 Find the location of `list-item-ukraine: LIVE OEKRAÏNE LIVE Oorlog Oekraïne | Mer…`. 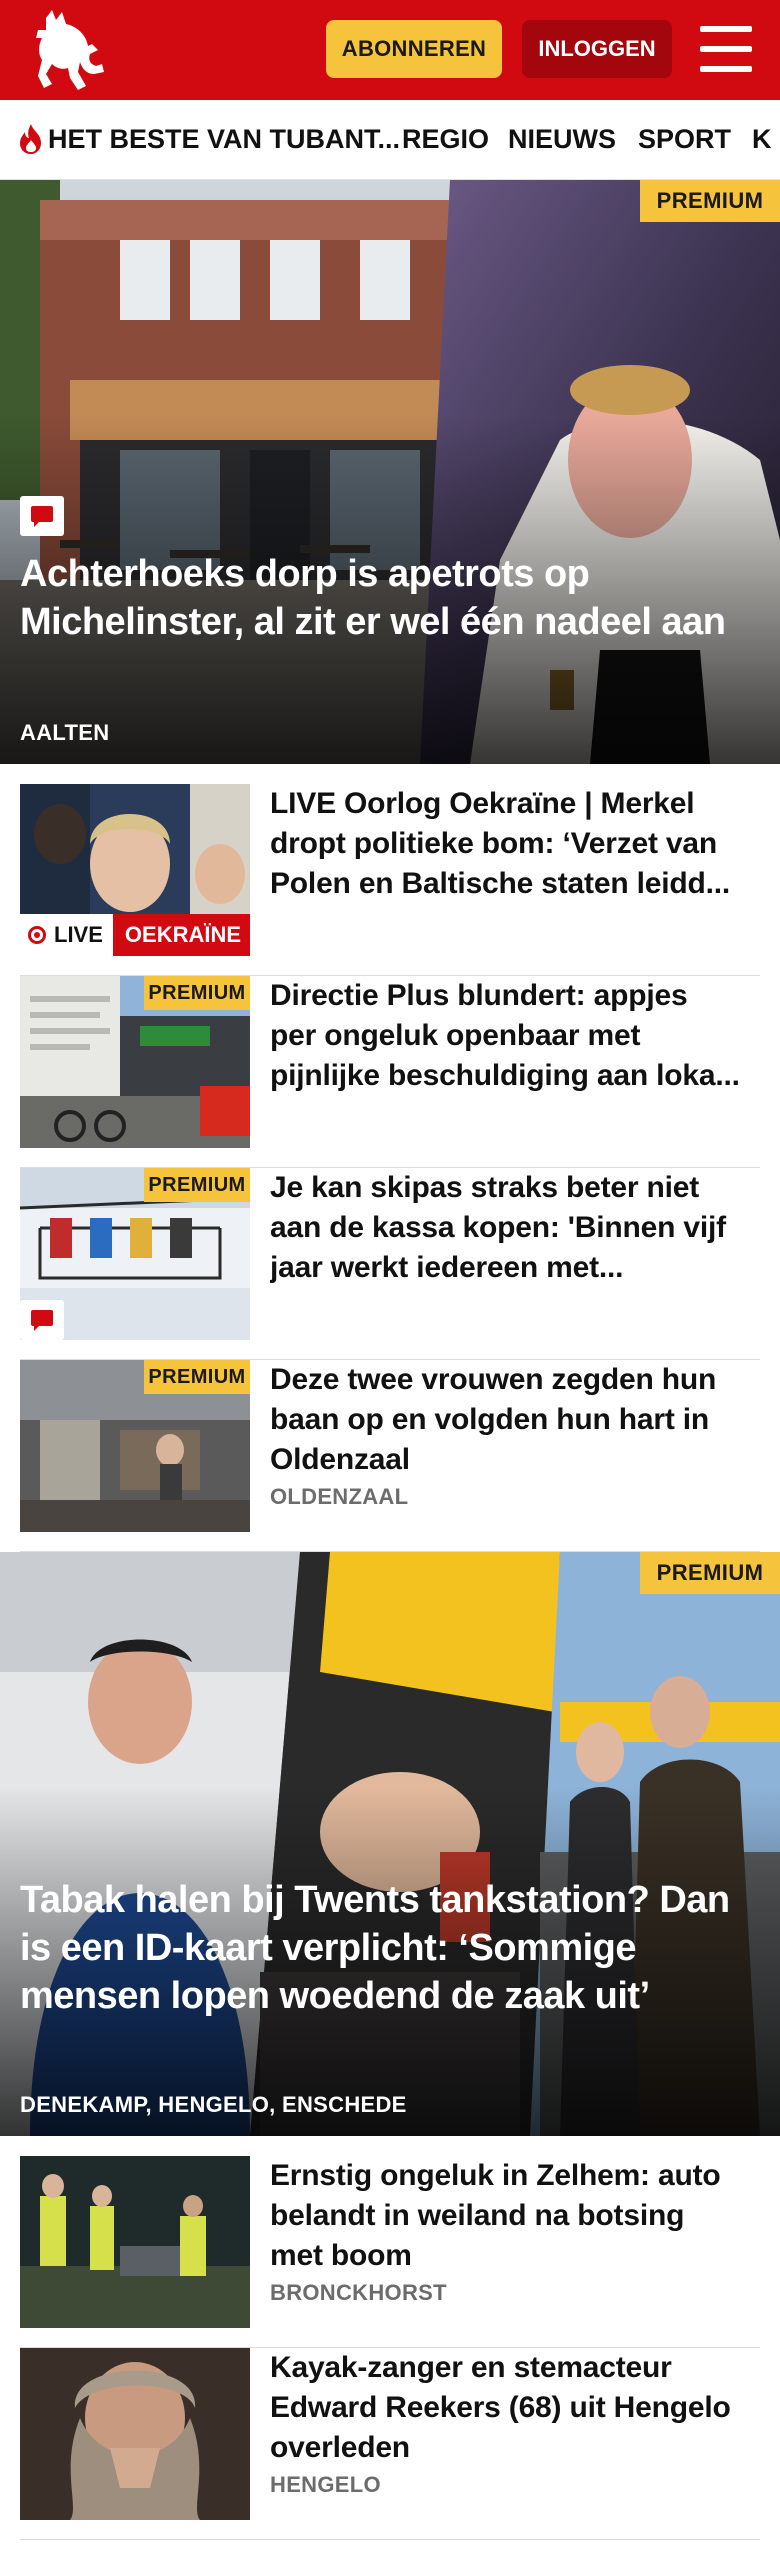

list-item-ukraine: LIVE OEKRAÏNE LIVE Oorlog Oekraïne | Mer… is located at coordinates (390, 880).